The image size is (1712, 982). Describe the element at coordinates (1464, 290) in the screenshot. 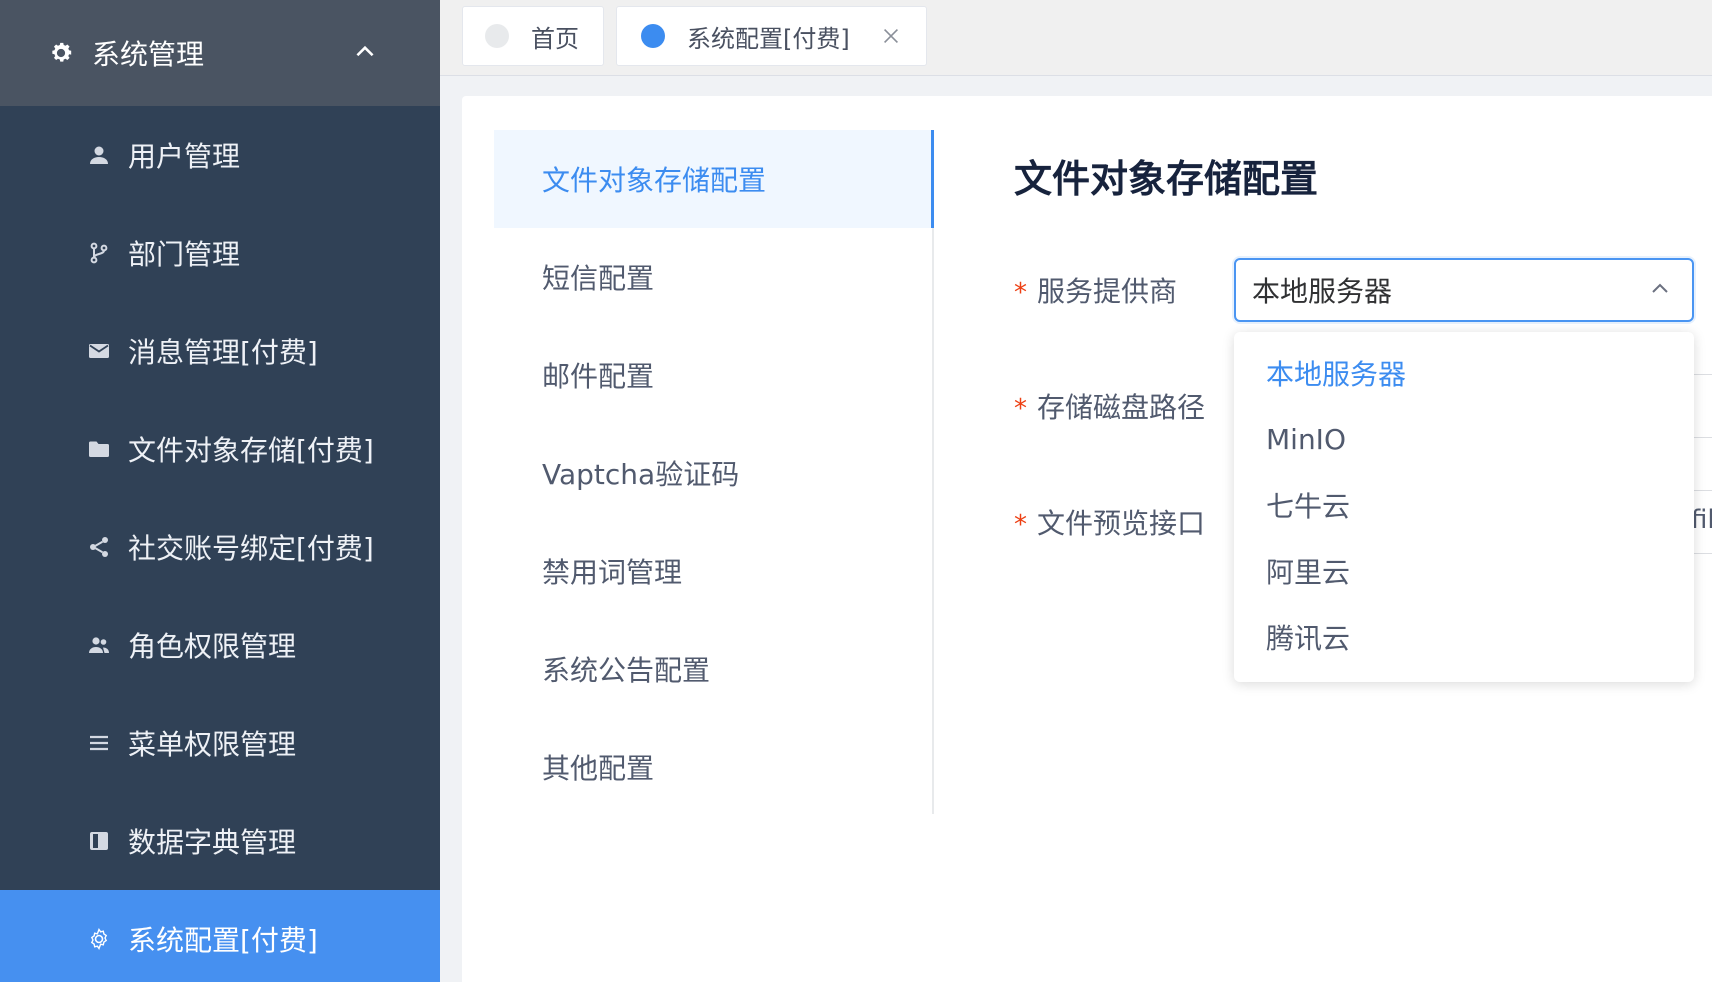

I see `provider-select: 本地服务器` at that location.